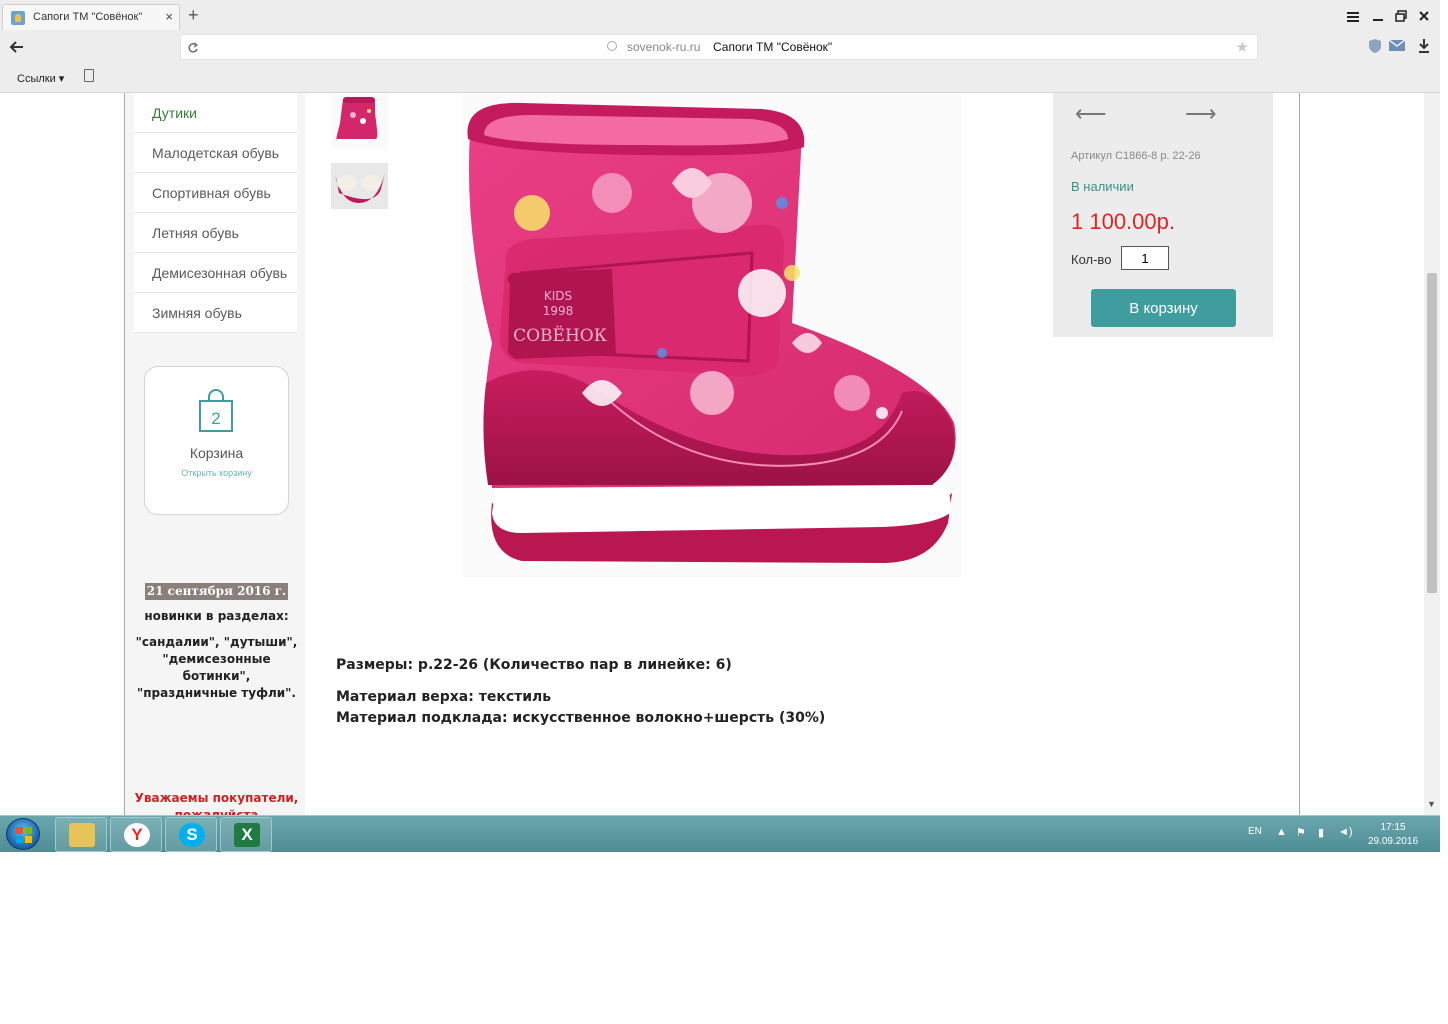  Describe the element at coordinates (1091, 114) in the screenshot. I see `prev-product-arrow-icon: ⟵` at that location.